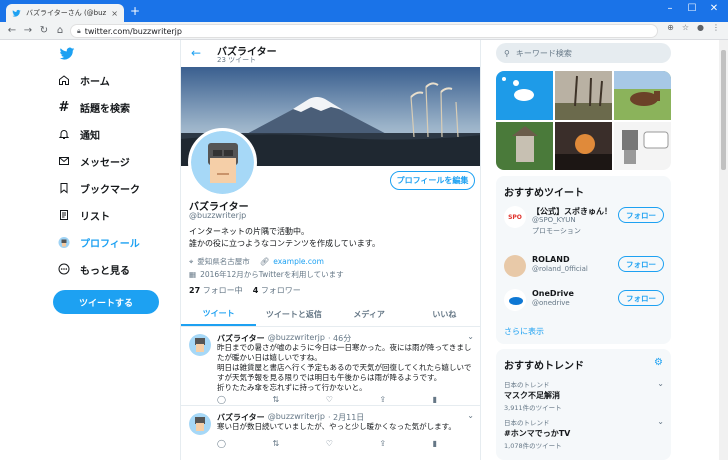  Describe the element at coordinates (537, 433) in the screenshot. I see `trend-title: #ホンマでっかTV` at that location.